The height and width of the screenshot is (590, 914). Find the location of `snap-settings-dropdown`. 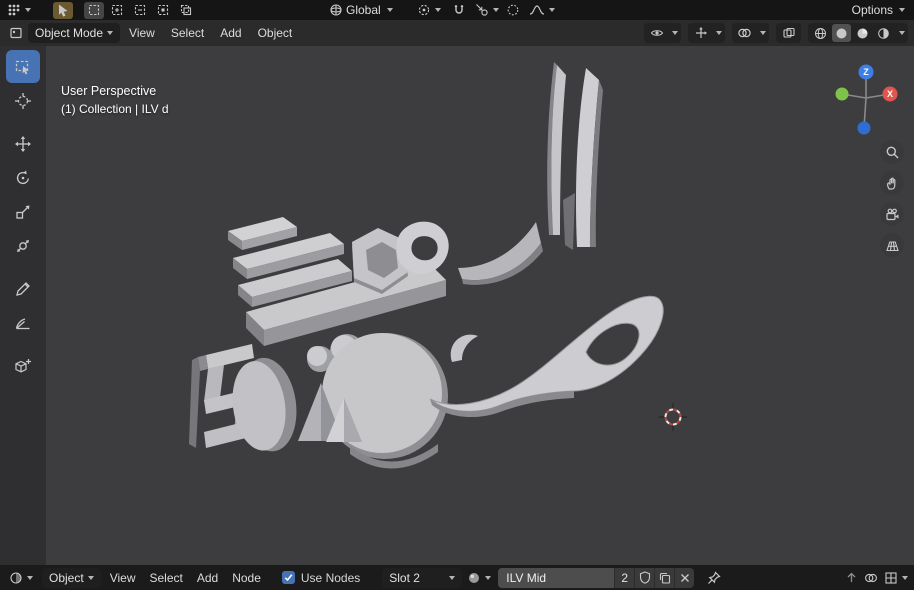

snap-settings-dropdown is located at coordinates (487, 10).